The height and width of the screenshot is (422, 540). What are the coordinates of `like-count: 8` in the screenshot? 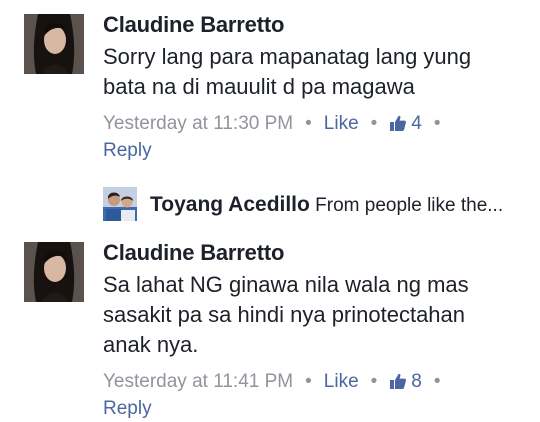 It's located at (416, 381).